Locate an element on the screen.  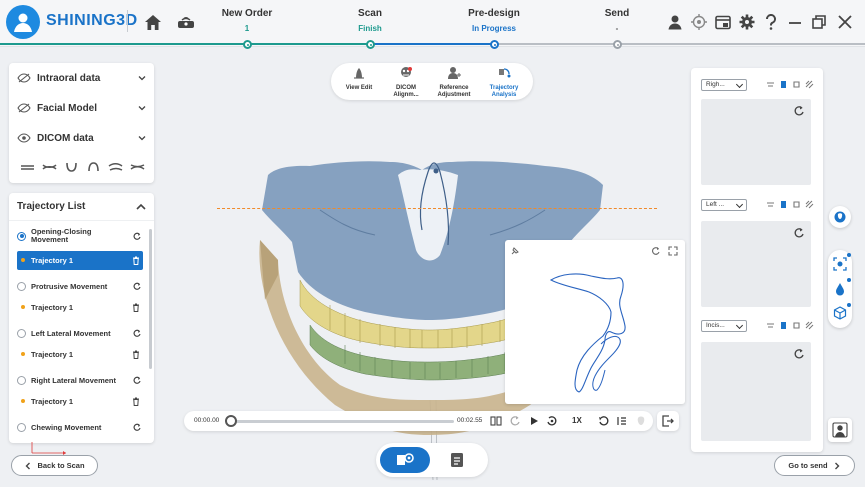
step-scan: Scan Finish is located at coordinates (370, 20).